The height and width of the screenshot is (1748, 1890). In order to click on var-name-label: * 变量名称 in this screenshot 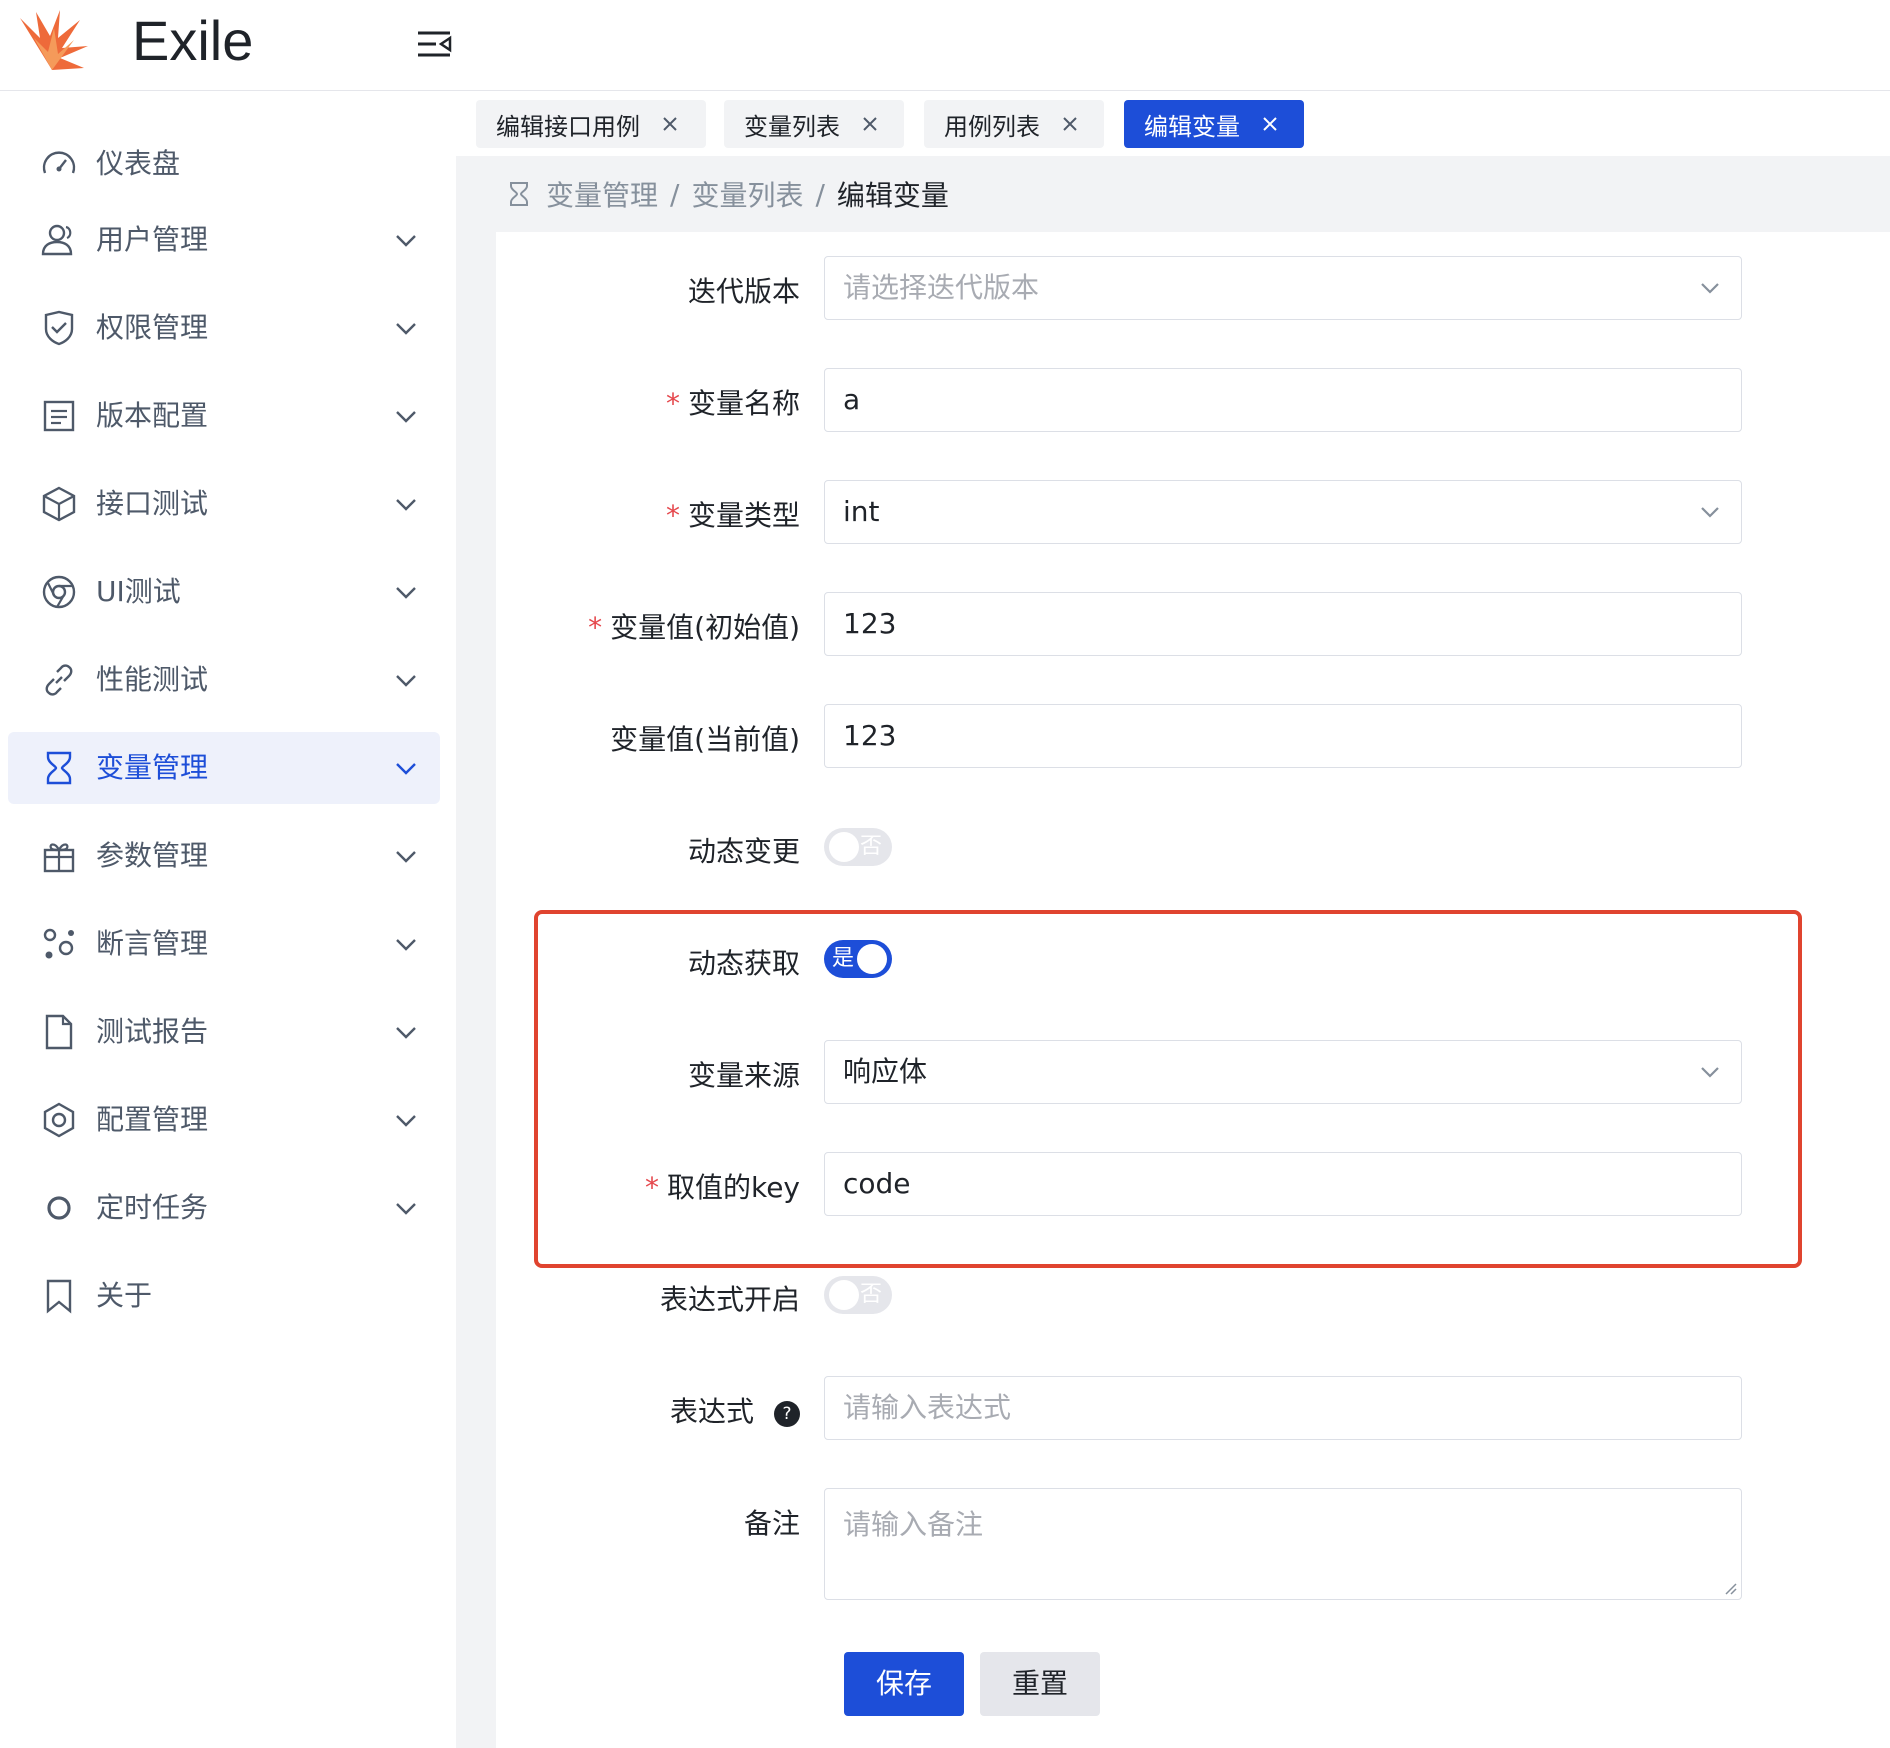, I will do `click(732, 403)`.